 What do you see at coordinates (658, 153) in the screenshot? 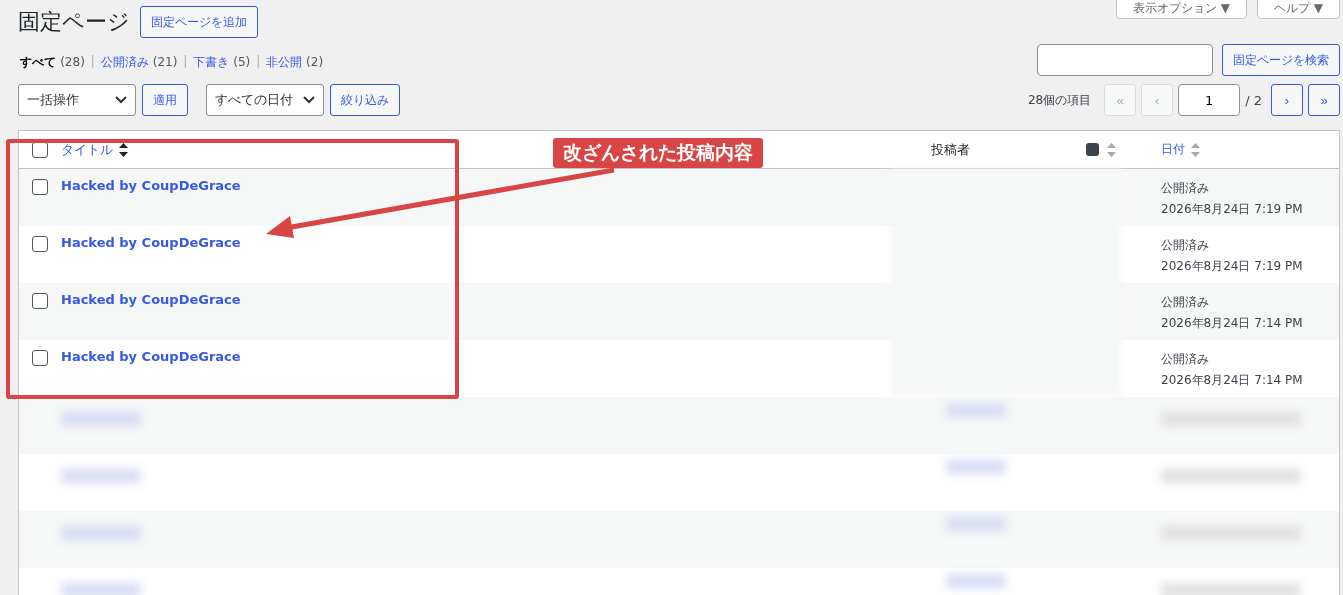
I see `annotation-label: 改ざんされた投稿内容` at bounding box center [658, 153].